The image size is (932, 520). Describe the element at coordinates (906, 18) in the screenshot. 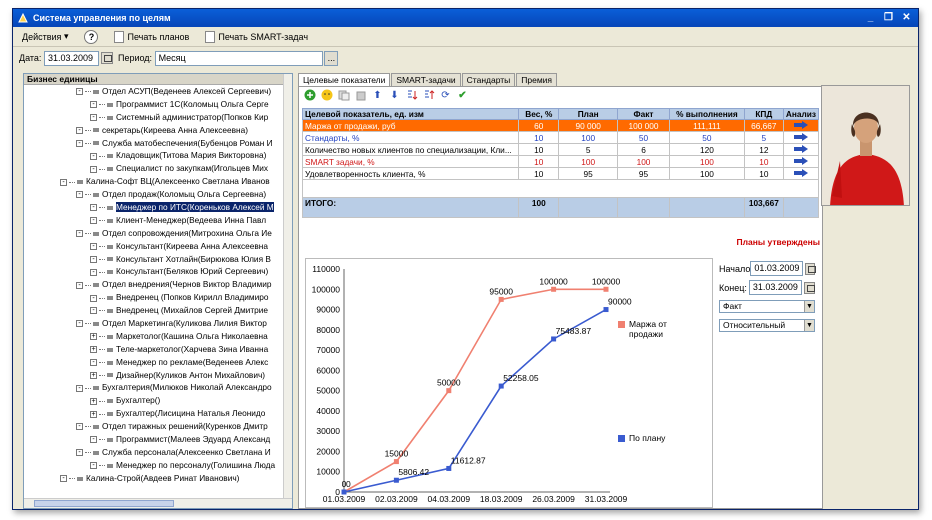

I see `close-icon: ✕` at that location.